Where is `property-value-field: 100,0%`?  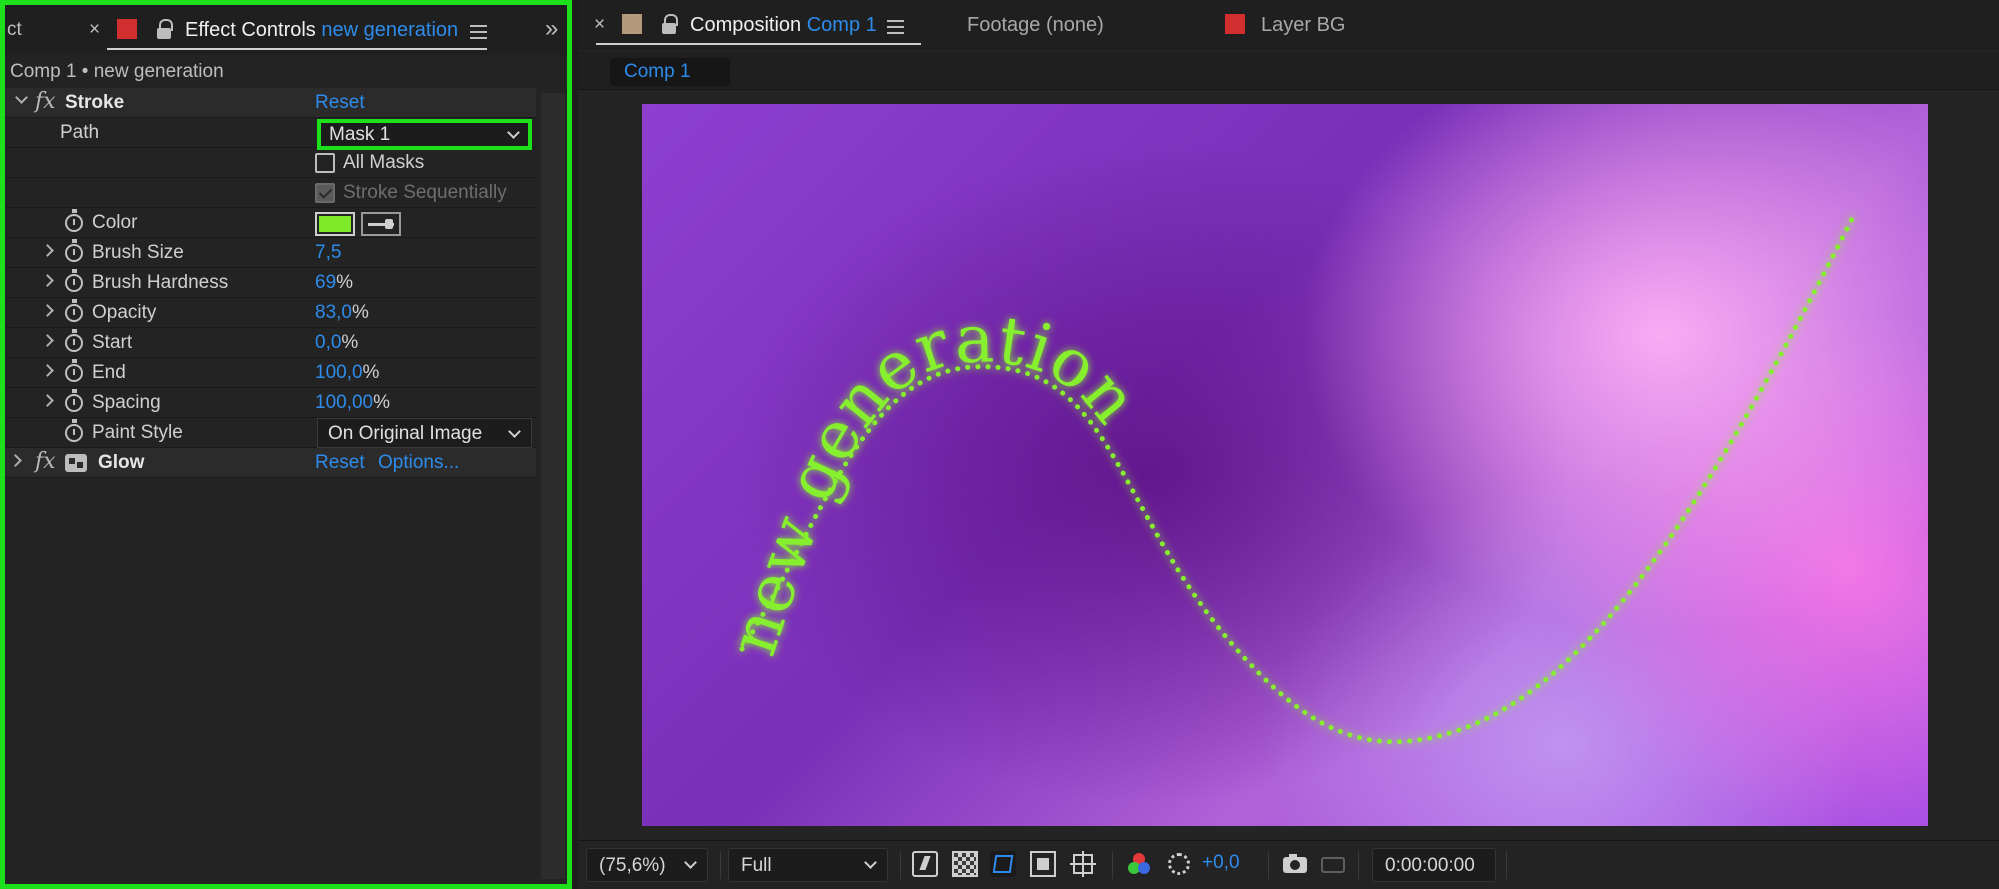
property-value-field: 100,0% is located at coordinates (347, 373).